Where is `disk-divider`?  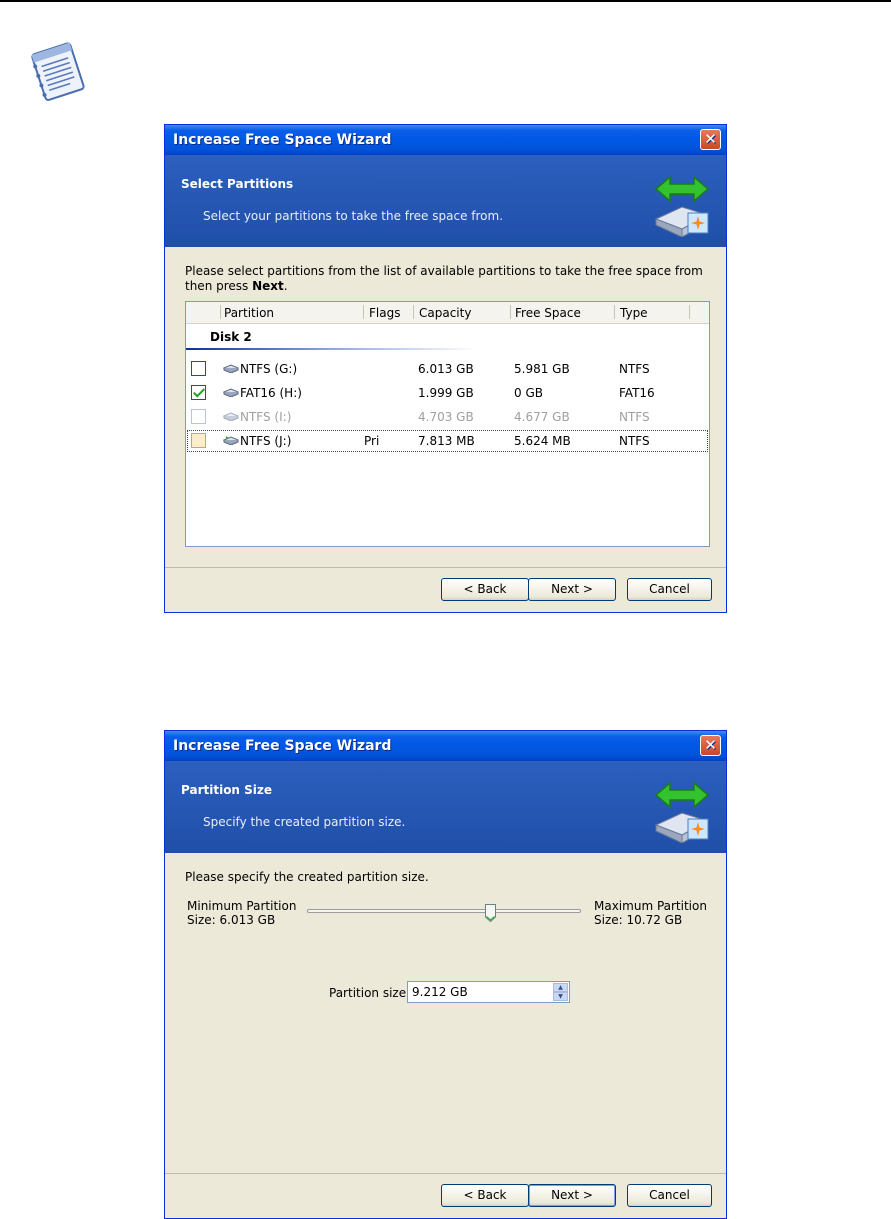
disk-divider is located at coordinates (331, 349).